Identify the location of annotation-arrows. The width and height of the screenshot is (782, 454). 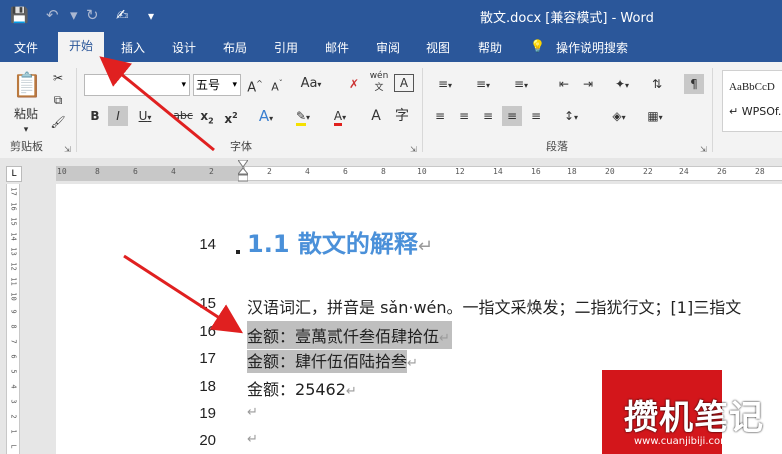
(171, 195).